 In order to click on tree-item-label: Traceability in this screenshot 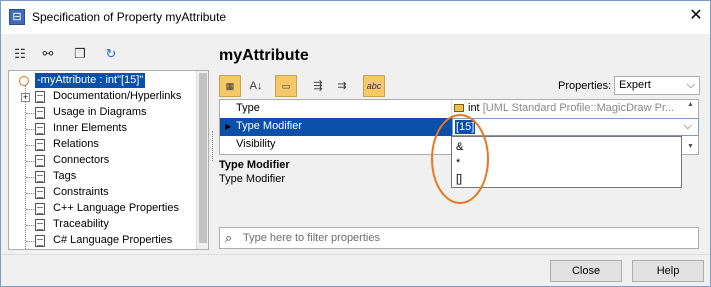, I will do `click(81, 224)`.